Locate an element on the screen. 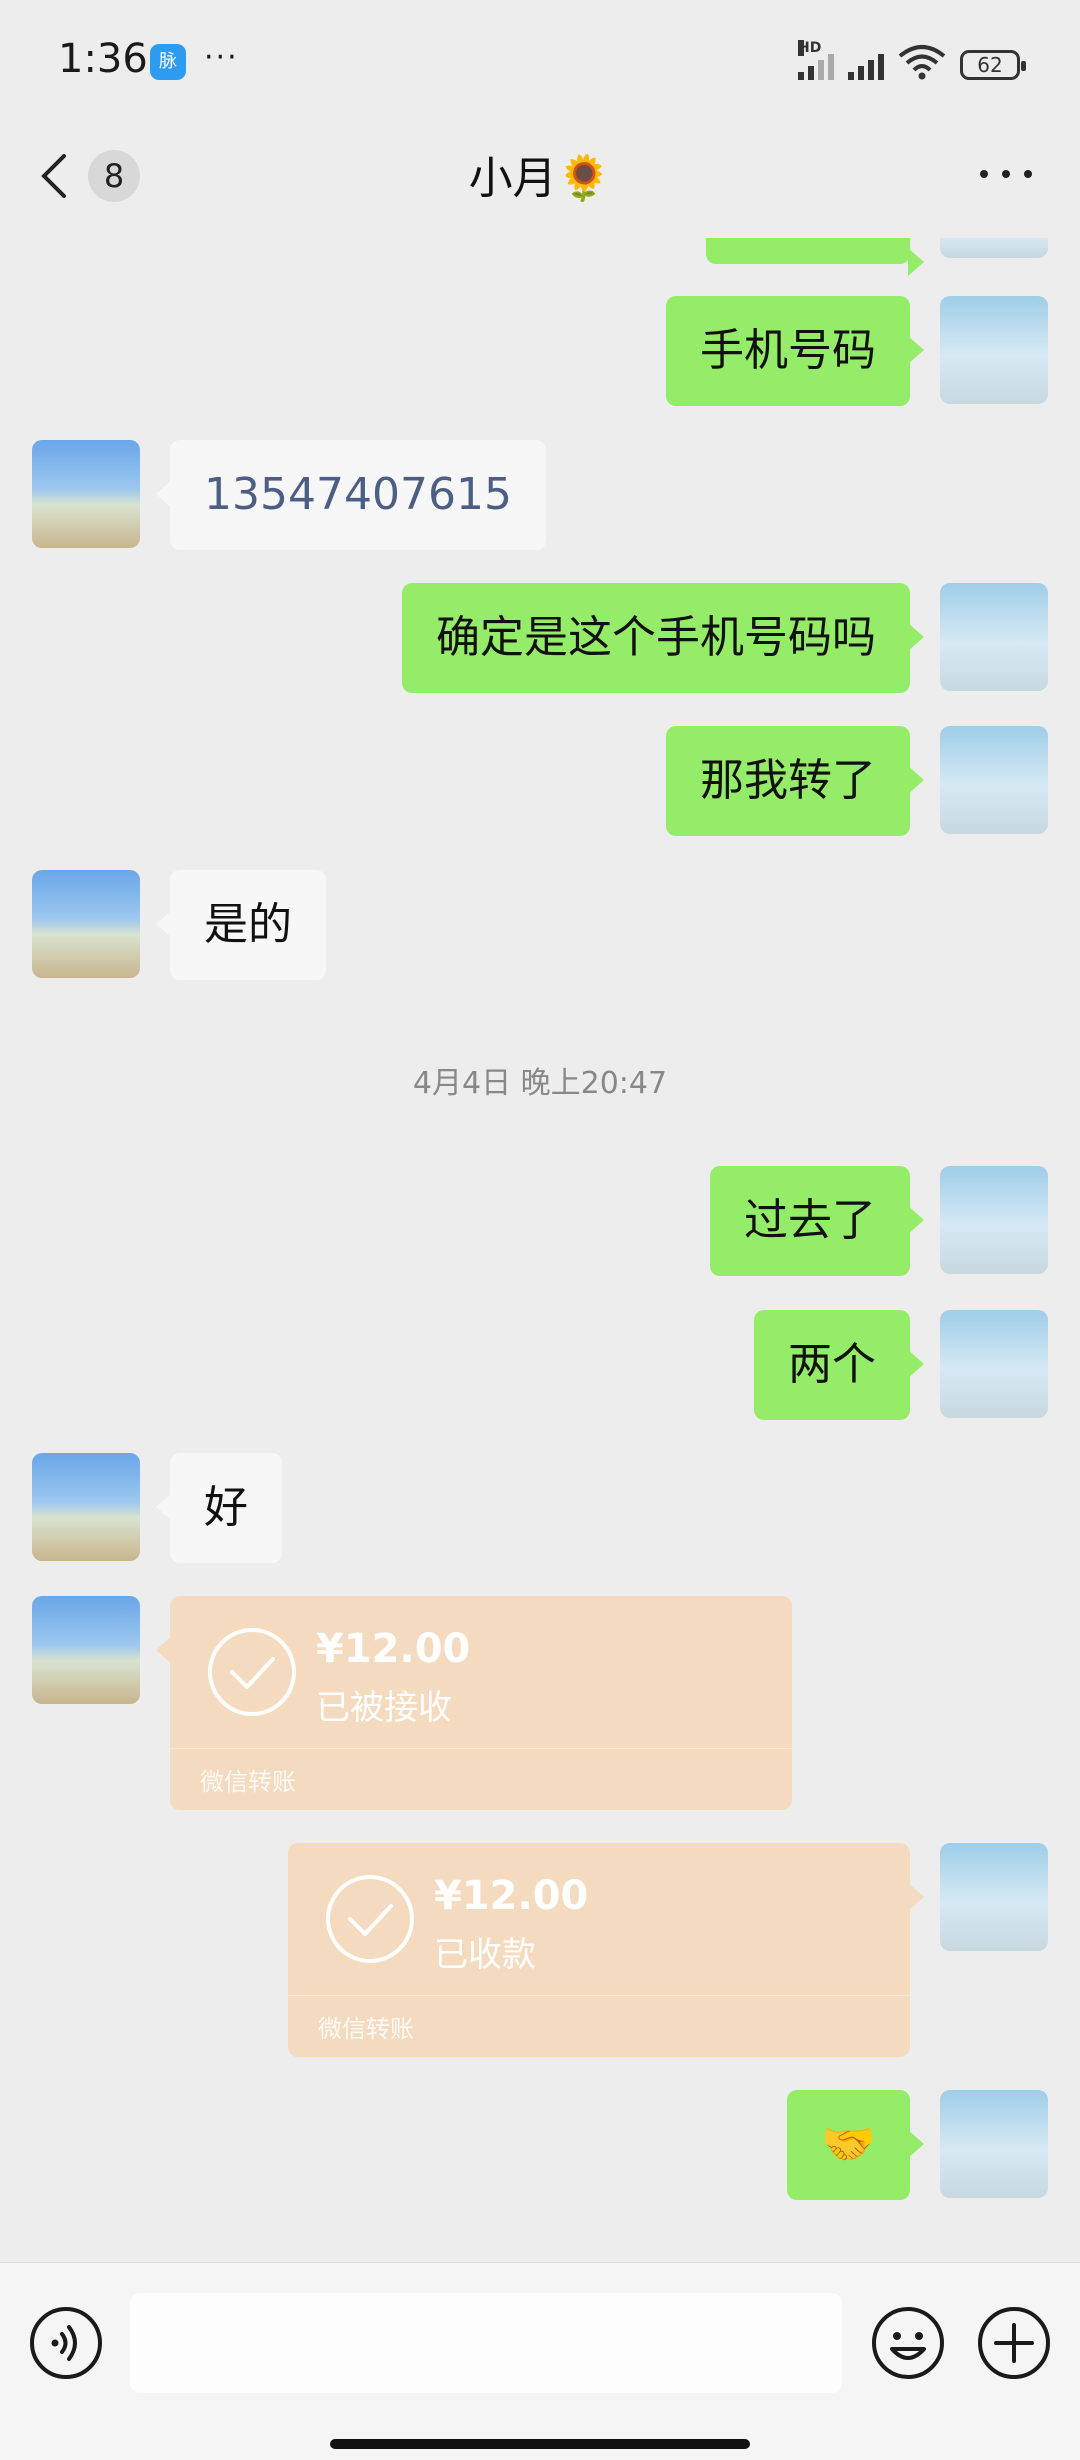  app-notification-icon: 脉 is located at coordinates (168, 62).